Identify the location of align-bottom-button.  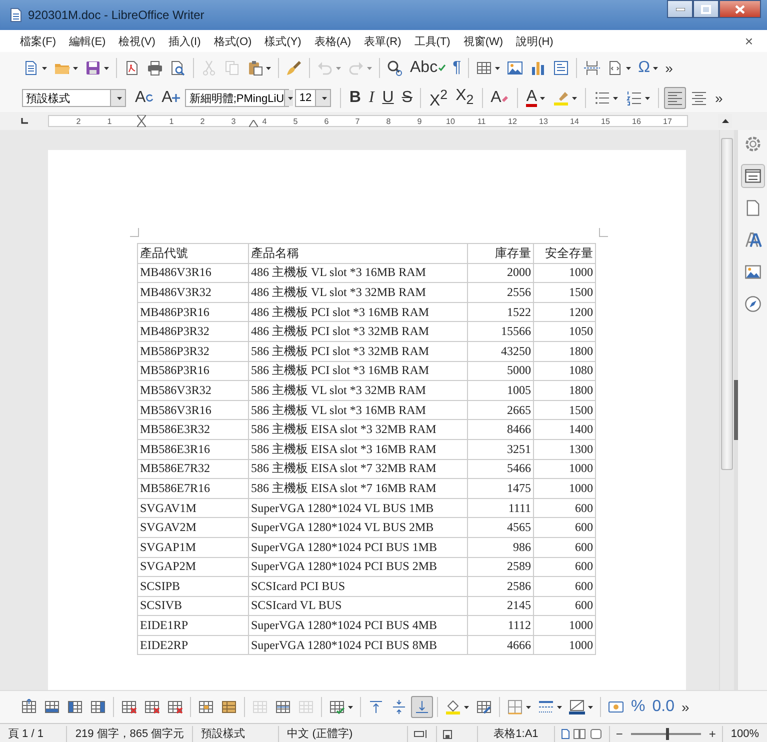
(422, 707).